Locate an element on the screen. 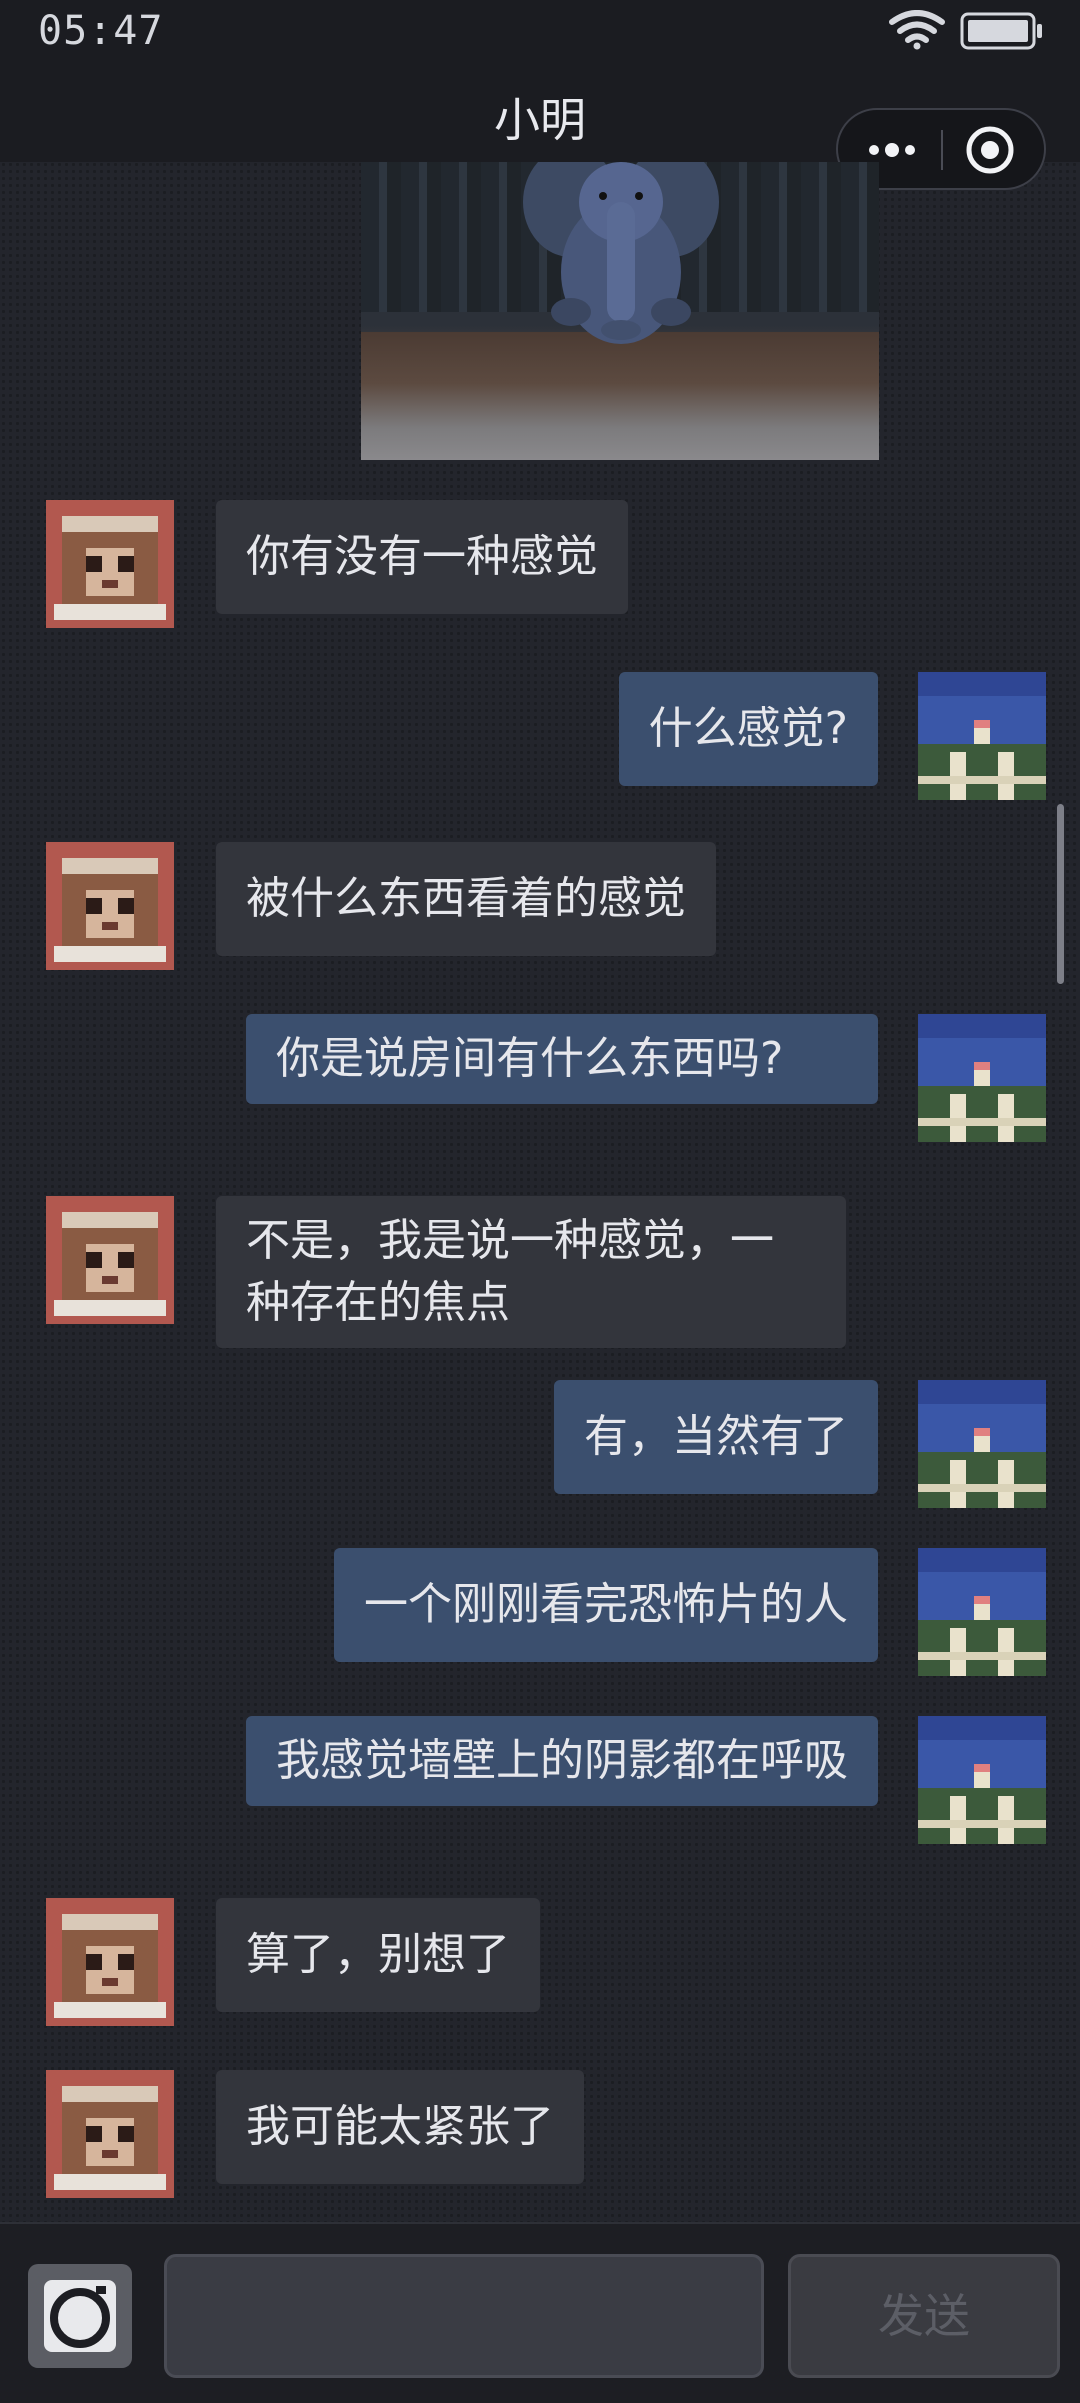 This screenshot has width=1080, height=2403. message-bubble-incoming: 算了，别想了 is located at coordinates (378, 1955).